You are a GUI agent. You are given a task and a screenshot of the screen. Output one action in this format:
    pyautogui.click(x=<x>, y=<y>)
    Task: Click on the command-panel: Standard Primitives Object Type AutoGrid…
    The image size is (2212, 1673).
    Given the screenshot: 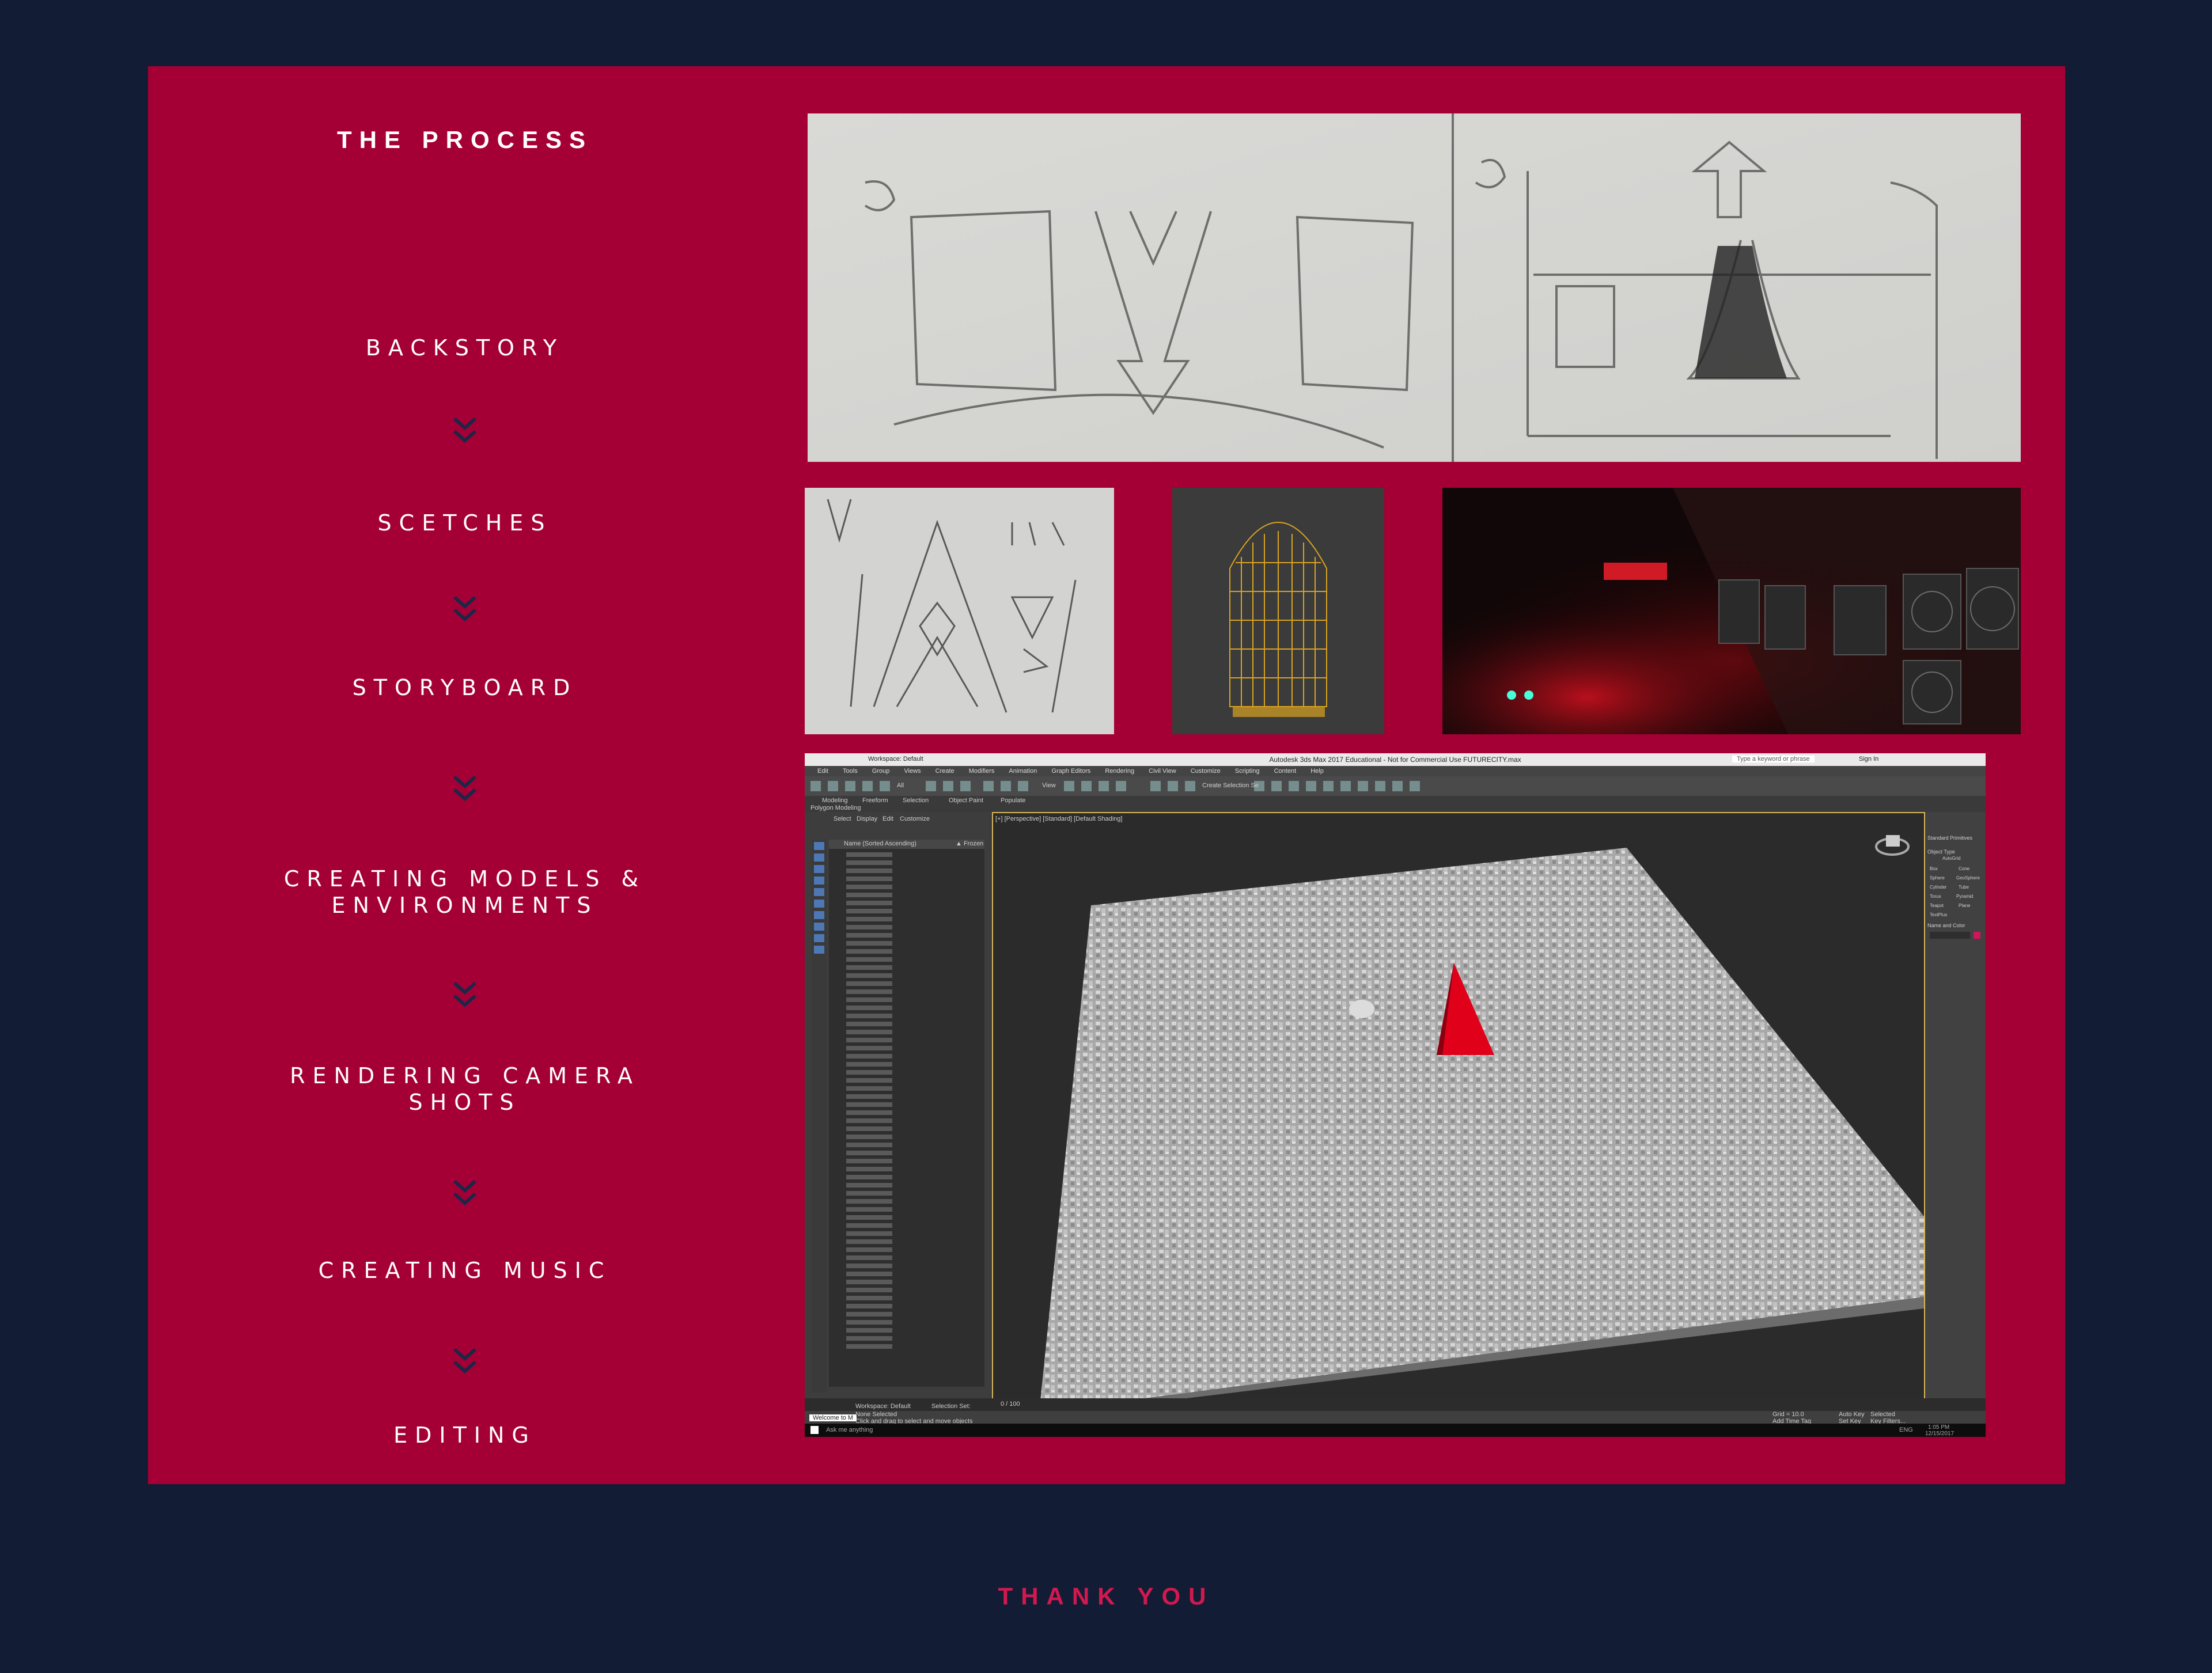 What is the action you would take?
    pyautogui.click(x=1955, y=1114)
    